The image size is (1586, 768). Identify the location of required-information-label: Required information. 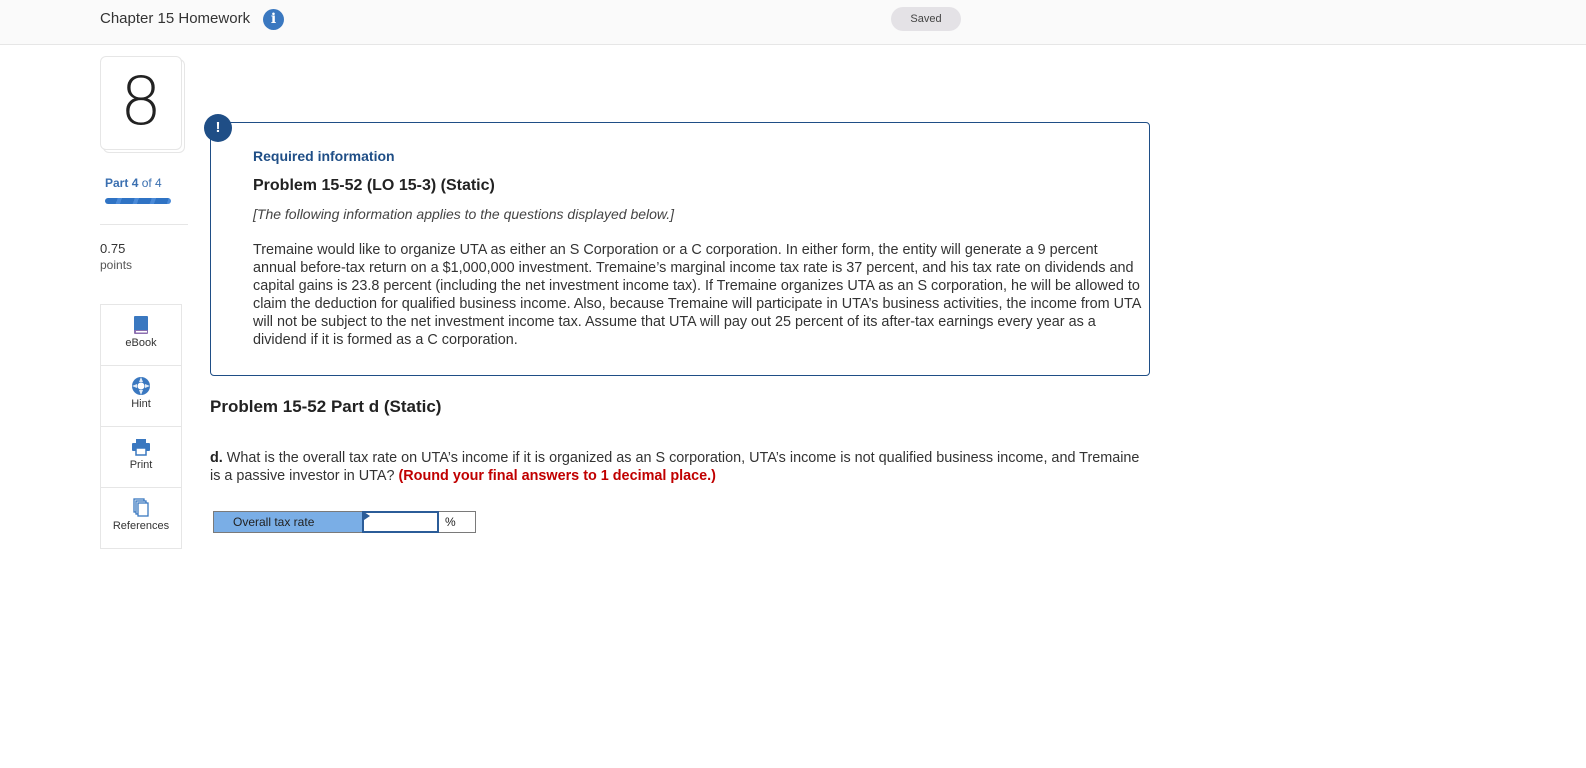
(324, 156).